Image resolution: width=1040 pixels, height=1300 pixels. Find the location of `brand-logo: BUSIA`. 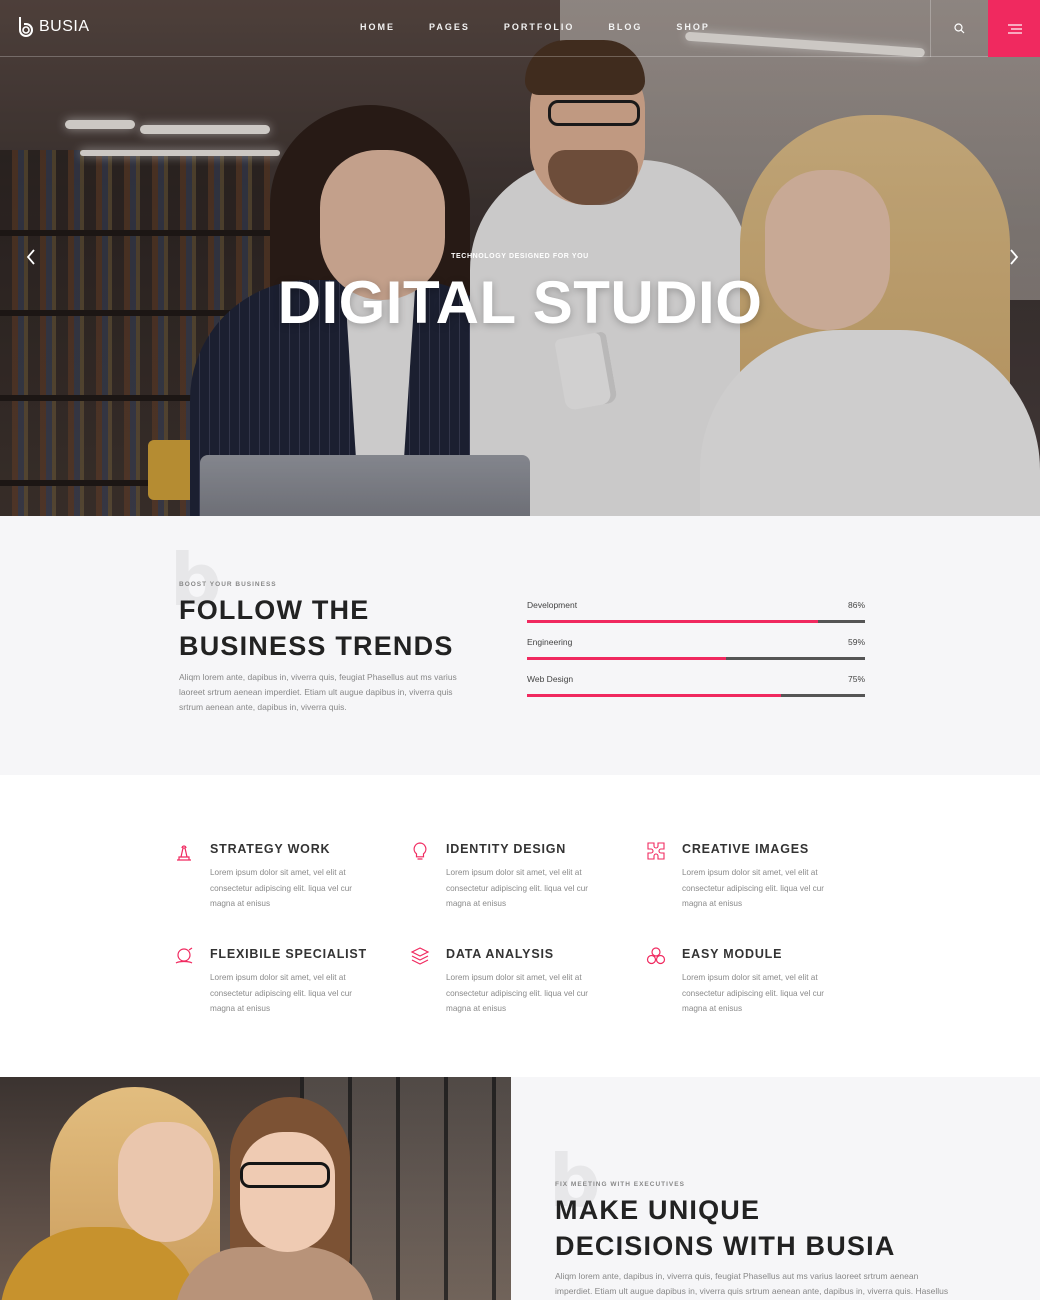

brand-logo: BUSIA is located at coordinates (53, 27).